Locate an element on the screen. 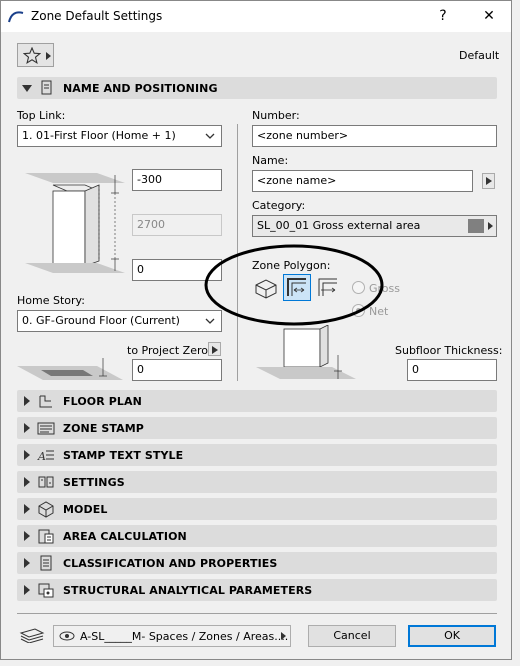  section-stamp-text-style: A STAMP TEXT STYLE is located at coordinates (257, 455).